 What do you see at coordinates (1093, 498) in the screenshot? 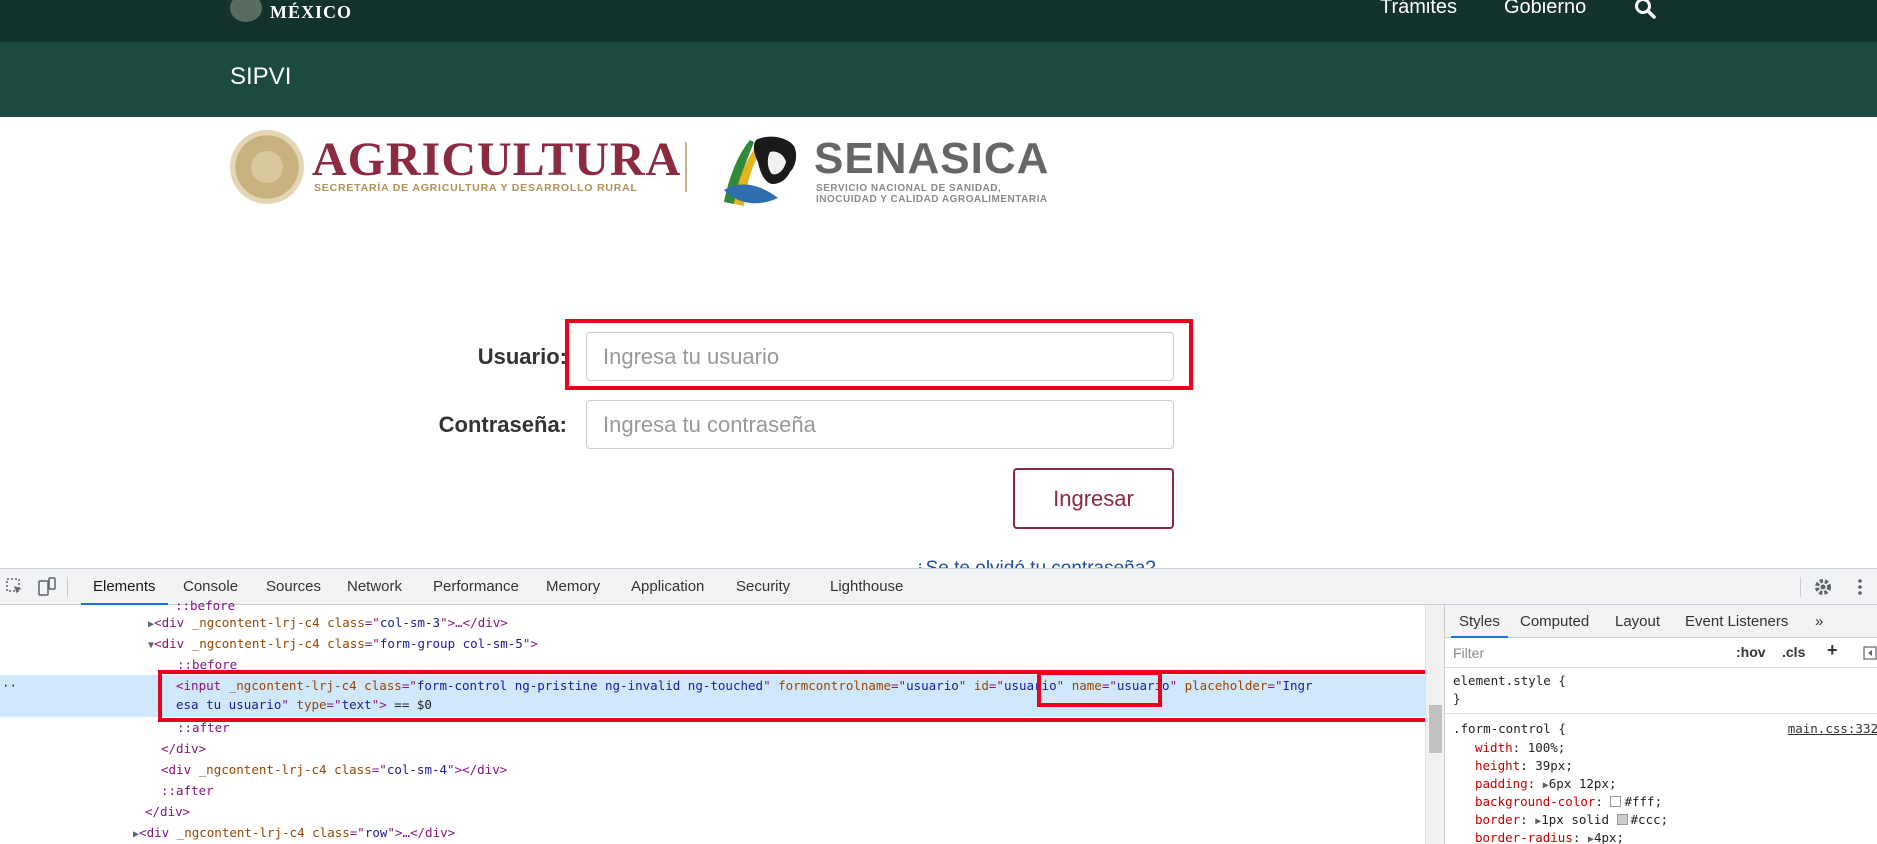
I see `login-button: Ingresar` at bounding box center [1093, 498].